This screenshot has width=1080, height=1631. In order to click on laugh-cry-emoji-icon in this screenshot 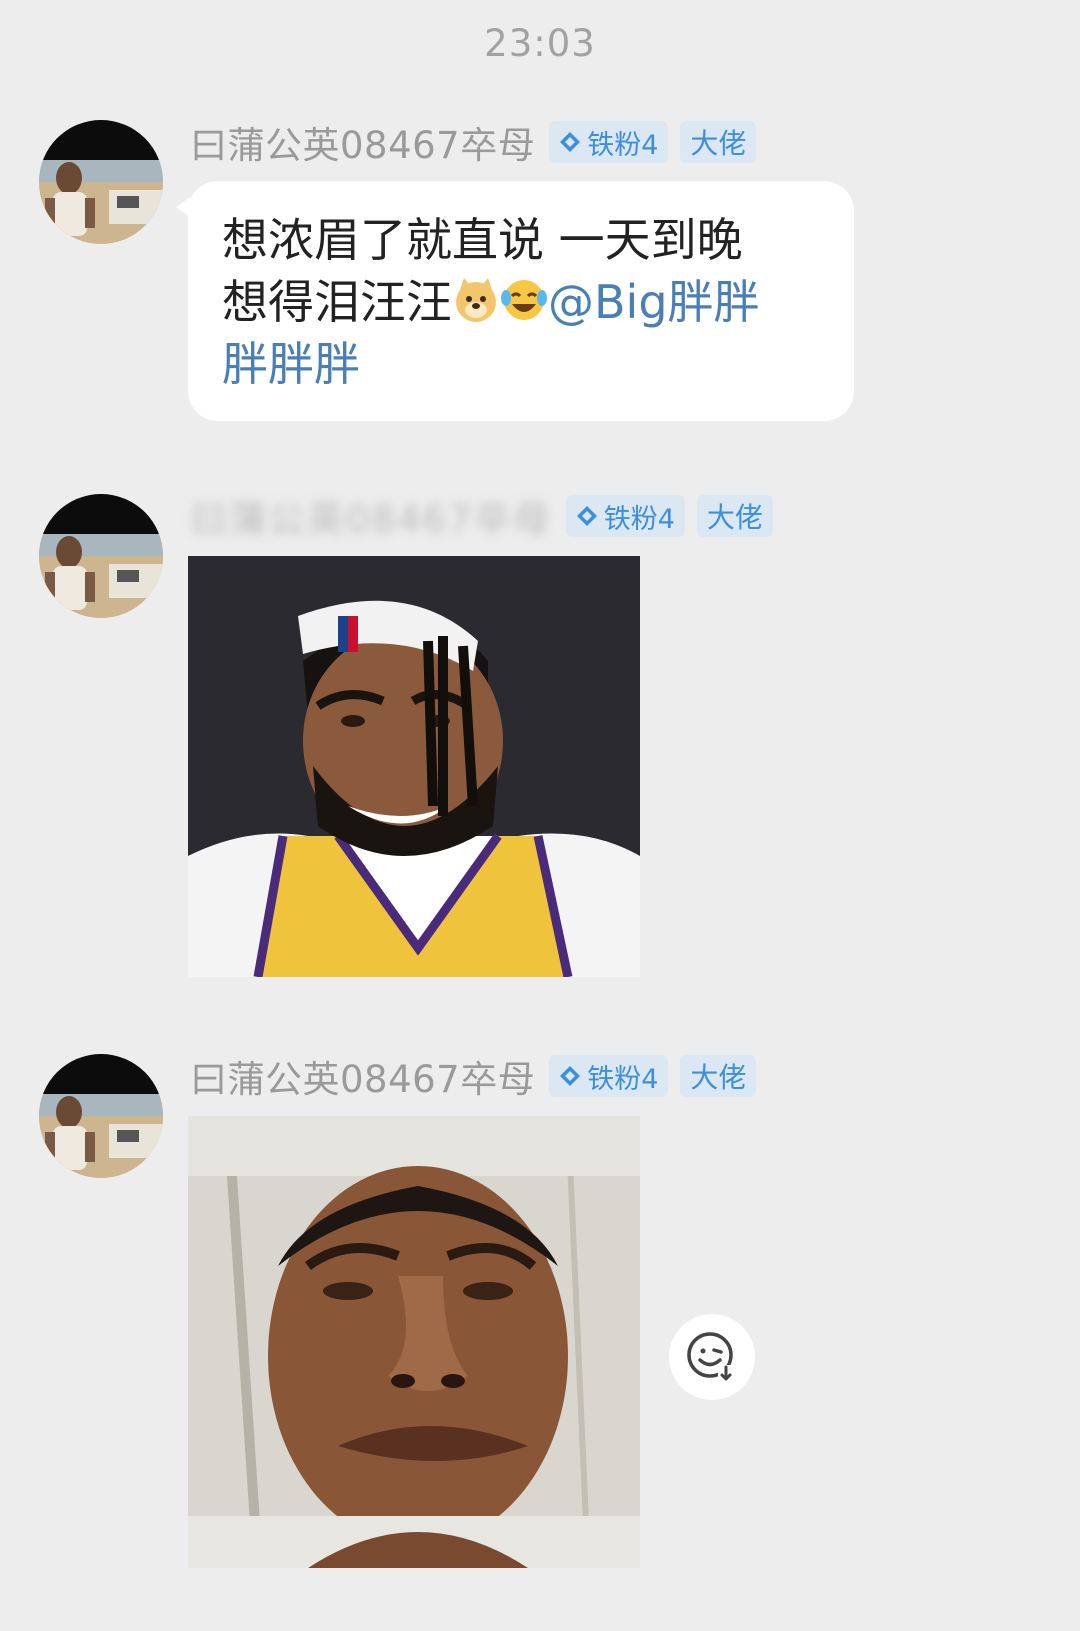, I will do `click(524, 300)`.